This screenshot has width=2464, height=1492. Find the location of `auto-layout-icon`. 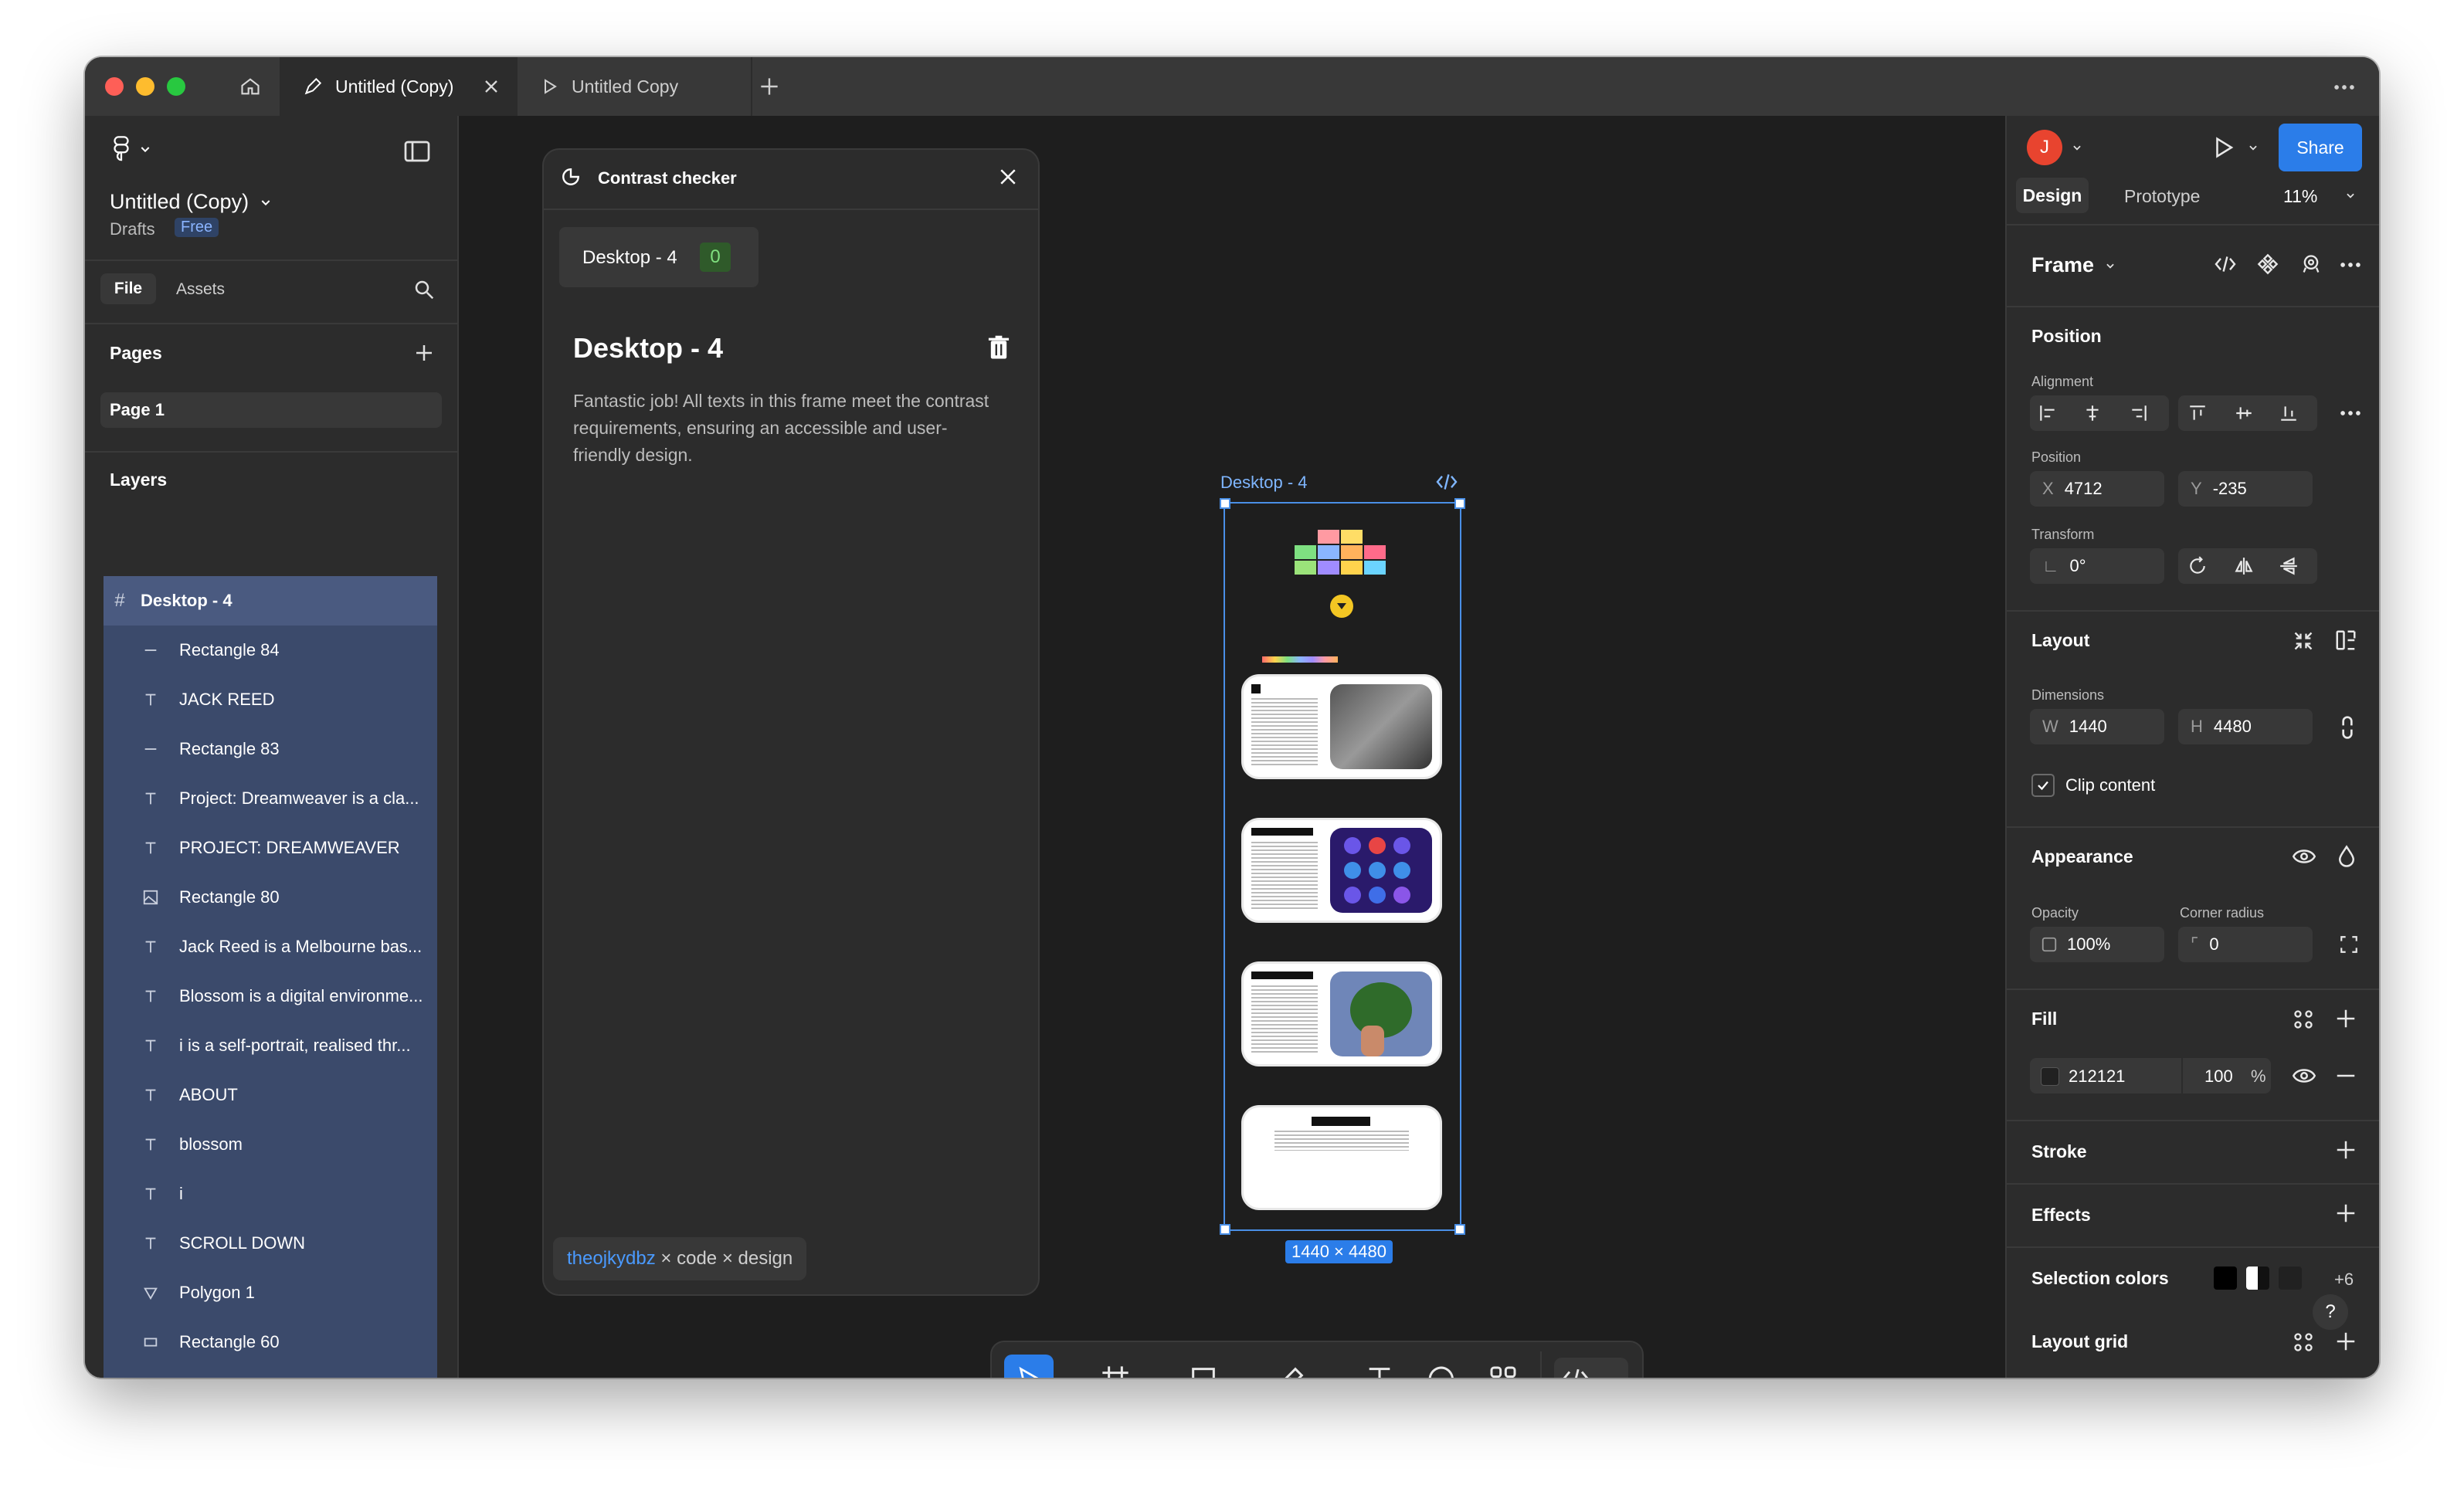

auto-layout-icon is located at coordinates (2345, 640).